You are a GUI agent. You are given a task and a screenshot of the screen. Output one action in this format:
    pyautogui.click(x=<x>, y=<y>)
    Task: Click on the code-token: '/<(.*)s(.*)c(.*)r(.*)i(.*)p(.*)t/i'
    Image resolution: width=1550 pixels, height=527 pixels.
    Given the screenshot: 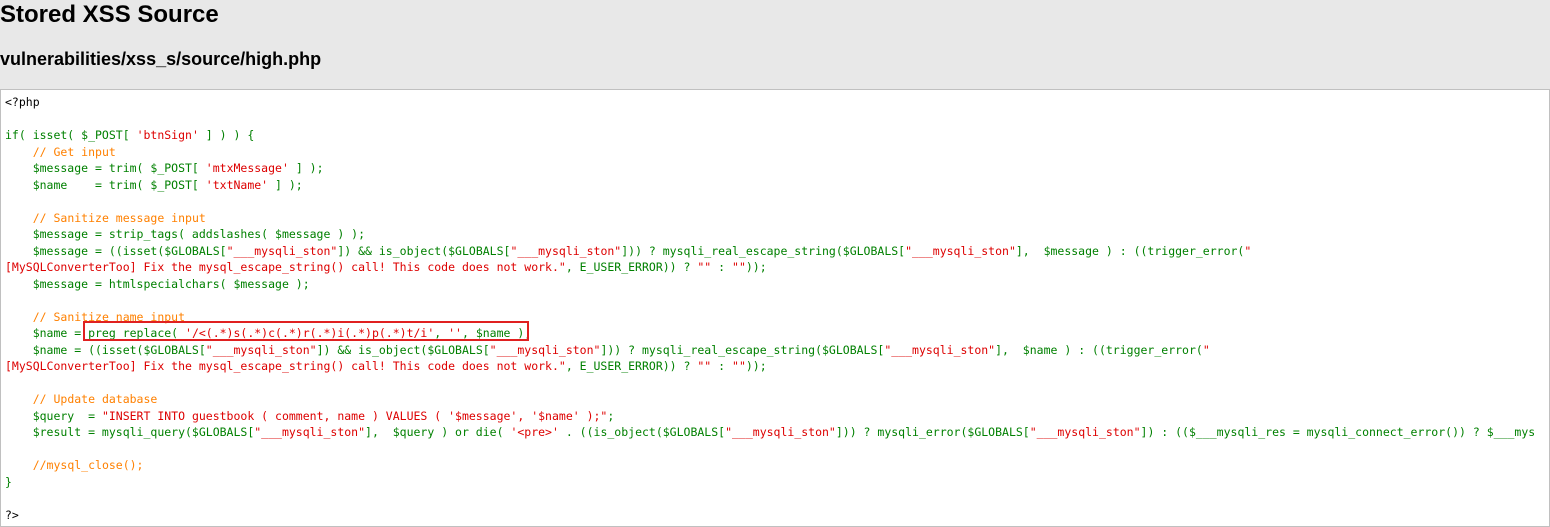 What is the action you would take?
    pyautogui.click(x=310, y=333)
    